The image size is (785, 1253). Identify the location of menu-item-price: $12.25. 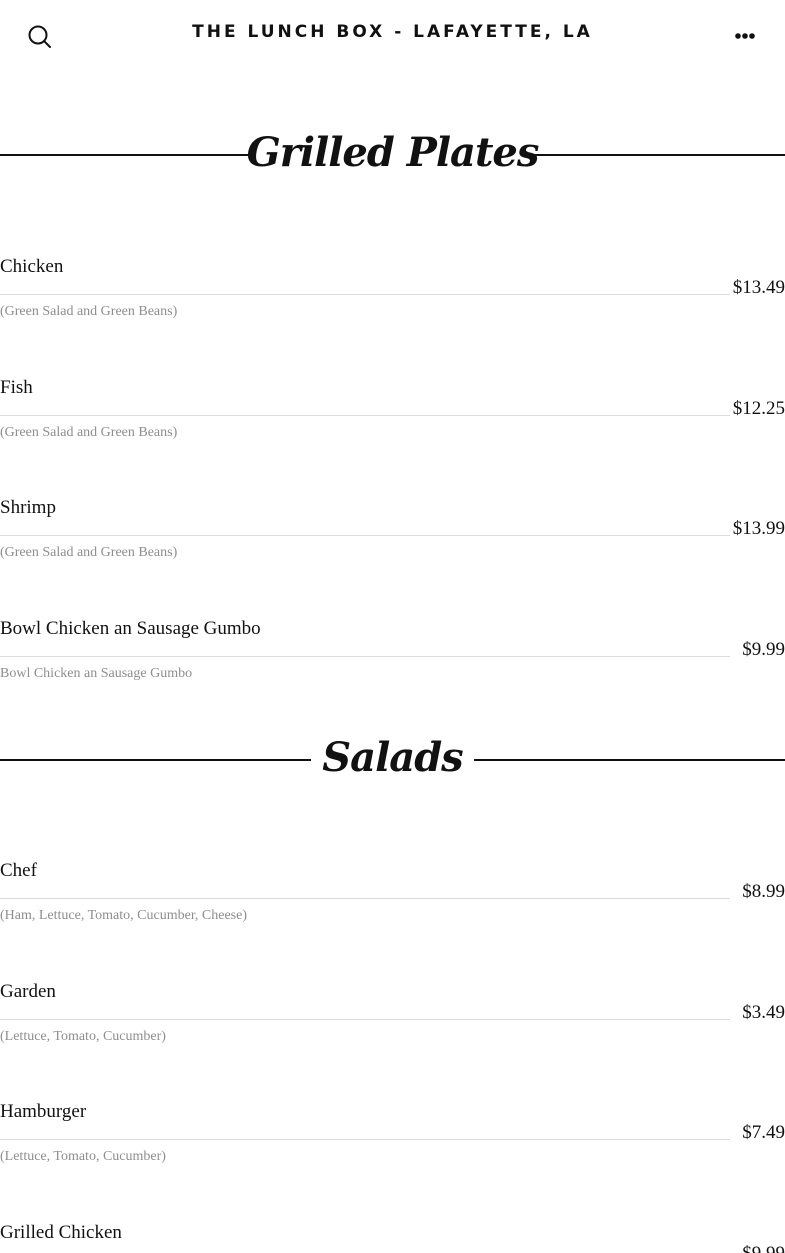
(758, 408).